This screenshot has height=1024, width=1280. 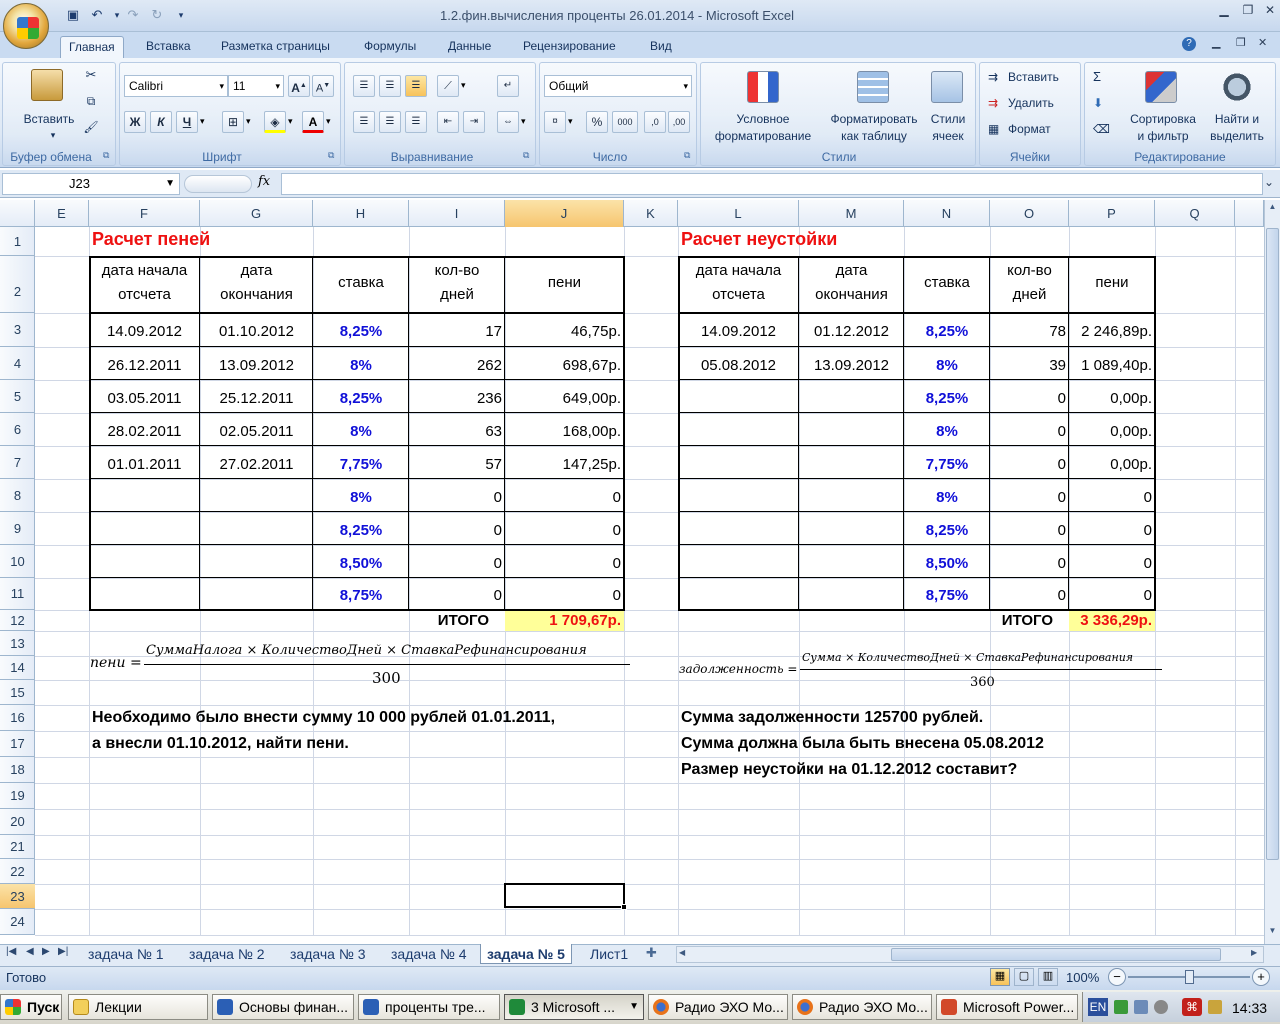 What do you see at coordinates (91, 75) in the screenshot?
I see `cut-icon: ✂` at bounding box center [91, 75].